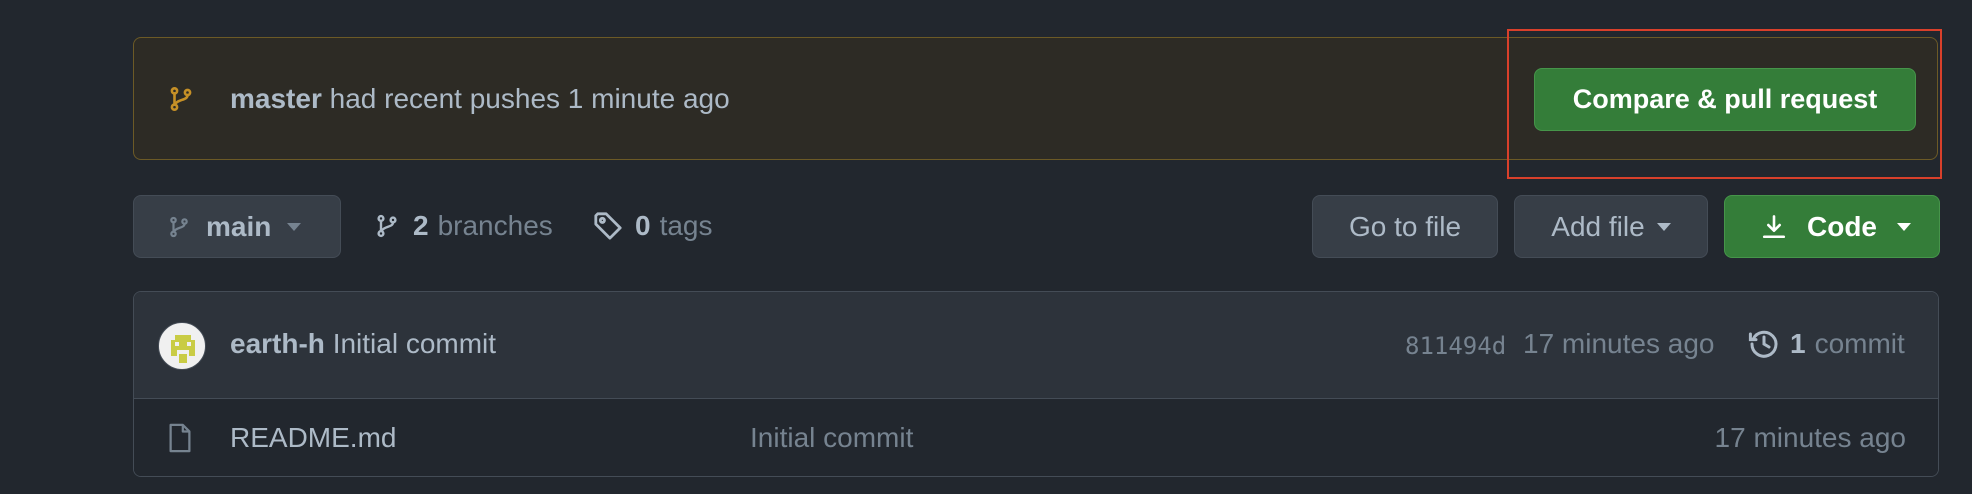 The image size is (1972, 494). I want to click on list-item: README.md Initial commit 17 minutes ago, so click(1036, 437).